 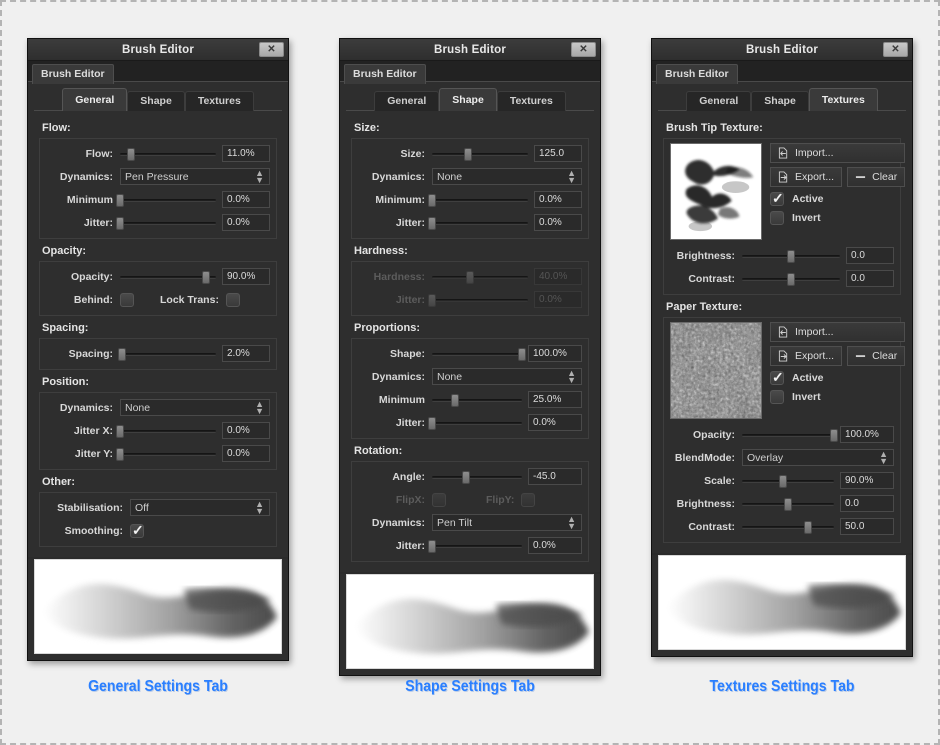 I want to click on slider-flow, so click(x=168, y=154).